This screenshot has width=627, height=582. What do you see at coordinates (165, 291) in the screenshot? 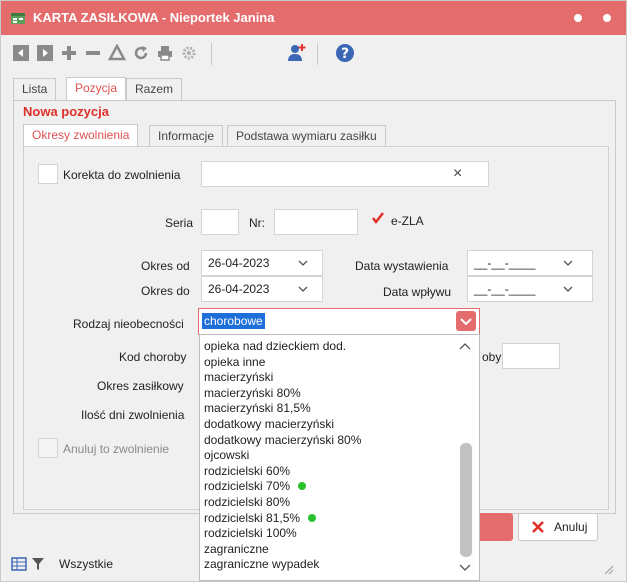
I see `okres-do-label: Okres do` at bounding box center [165, 291].